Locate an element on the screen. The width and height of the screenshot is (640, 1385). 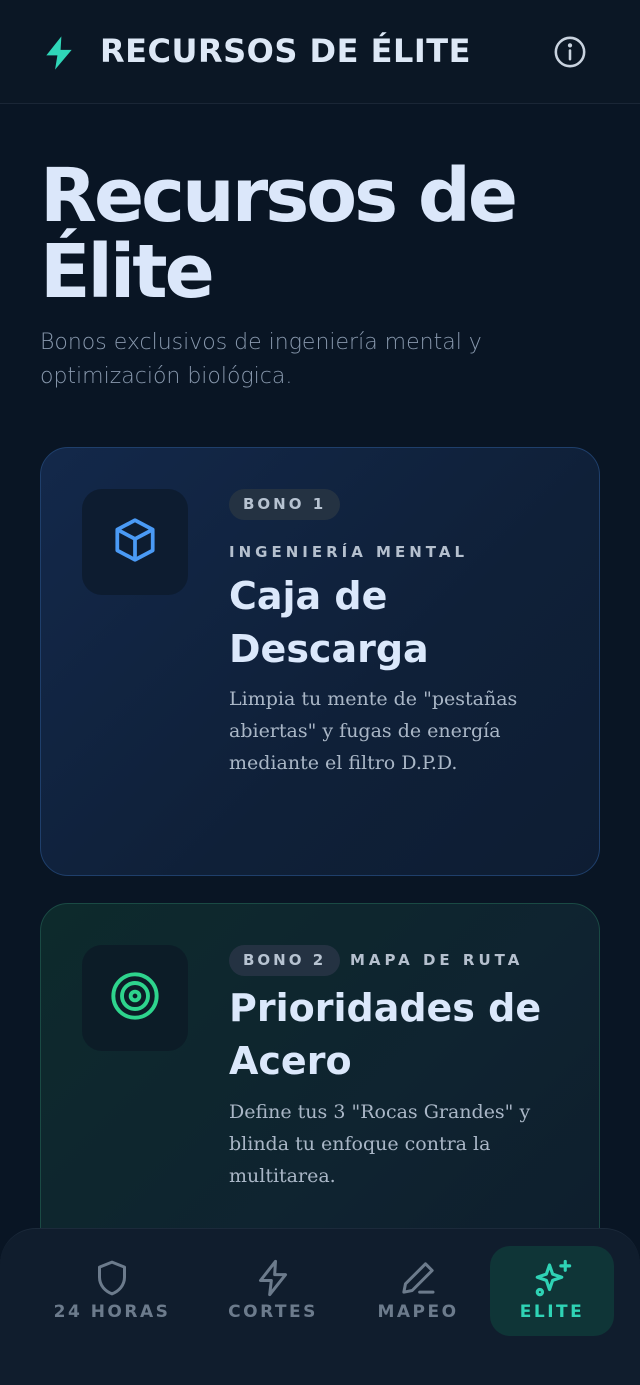
info-icon is located at coordinates (570, 52).